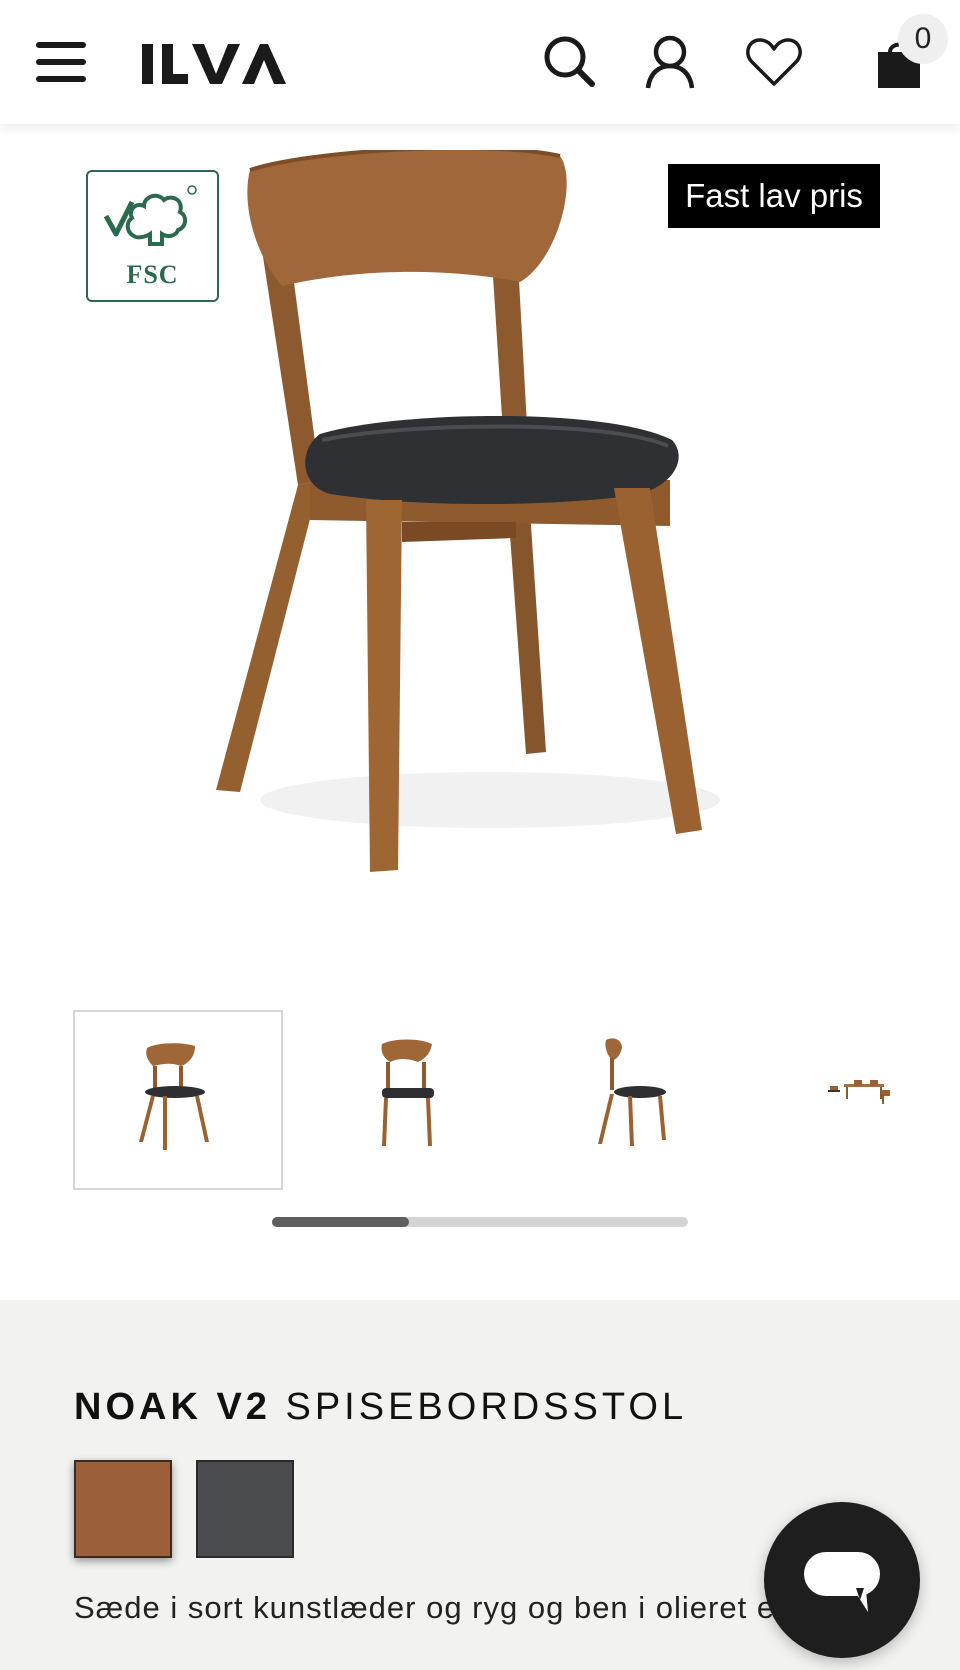 The image size is (960, 1670). I want to click on product-type: SPISEBORDSSTOL, so click(486, 1407).